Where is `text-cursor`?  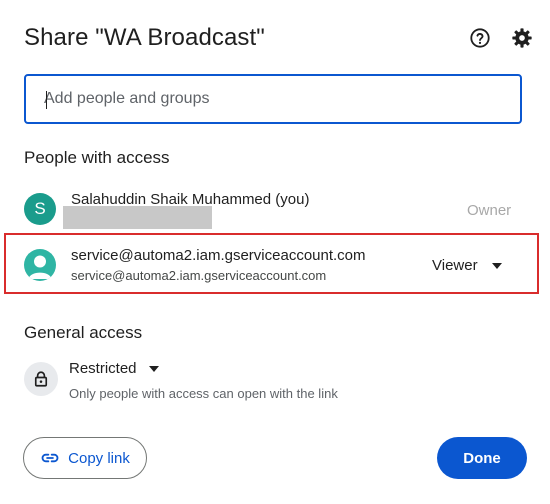
text-cursor is located at coordinates (46, 100).